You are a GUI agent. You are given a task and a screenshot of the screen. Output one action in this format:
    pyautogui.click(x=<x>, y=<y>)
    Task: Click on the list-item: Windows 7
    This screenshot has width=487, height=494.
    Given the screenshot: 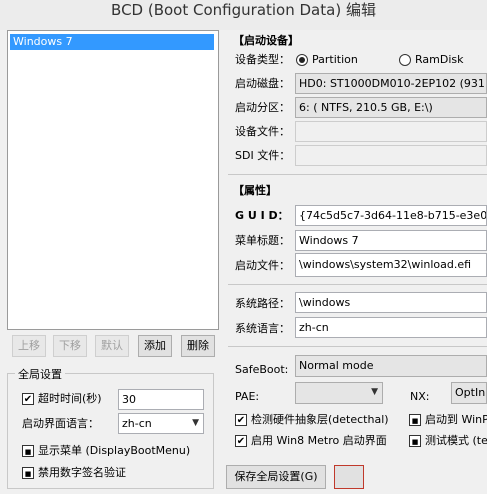 What is the action you would take?
    pyautogui.click(x=112, y=42)
    